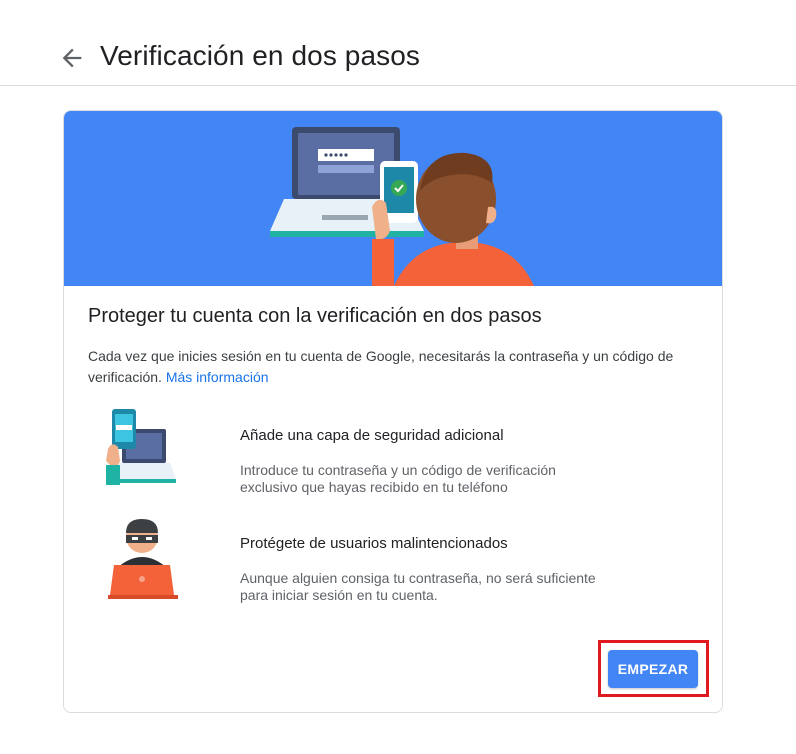 The width and height of the screenshot is (796, 754). What do you see at coordinates (653, 669) in the screenshot?
I see `start-button: EMPEZAR` at bounding box center [653, 669].